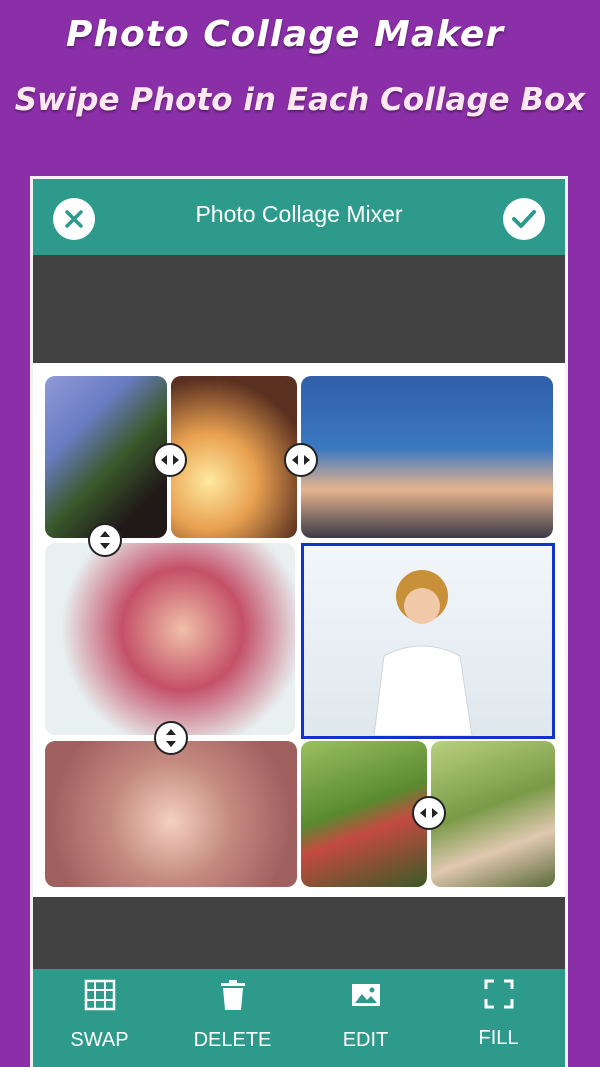 The image size is (600, 1067). Describe the element at coordinates (498, 1018) in the screenshot. I see `fill-button: FILL` at that location.